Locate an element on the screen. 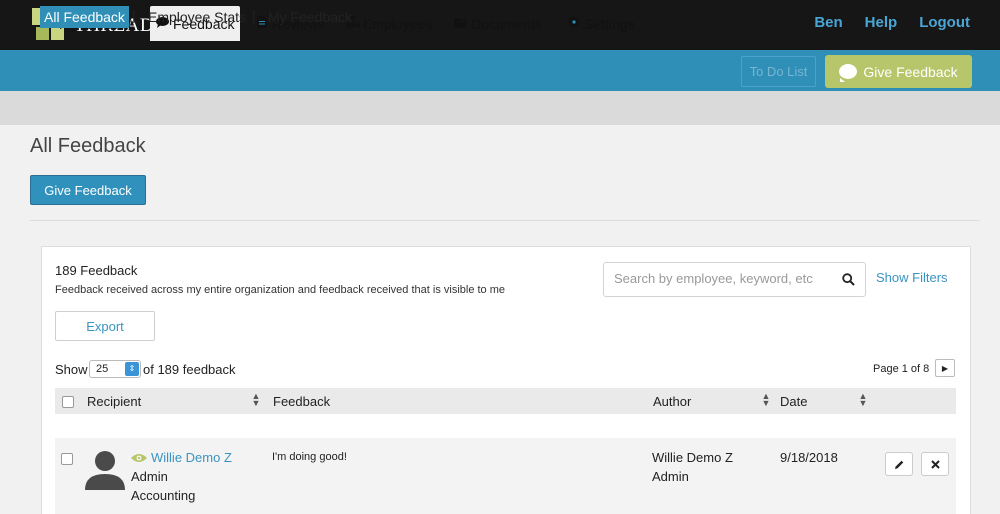 Image resolution: width=1000 pixels, height=514 pixels. author-name-link: Willie Demo Z is located at coordinates (692, 457).